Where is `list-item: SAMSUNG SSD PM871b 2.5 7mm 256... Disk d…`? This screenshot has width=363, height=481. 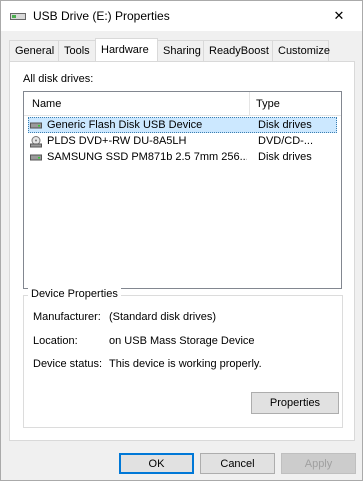
list-item: SAMSUNG SSD PM871b 2.5 7mm 256... Disk d… is located at coordinates (182, 157).